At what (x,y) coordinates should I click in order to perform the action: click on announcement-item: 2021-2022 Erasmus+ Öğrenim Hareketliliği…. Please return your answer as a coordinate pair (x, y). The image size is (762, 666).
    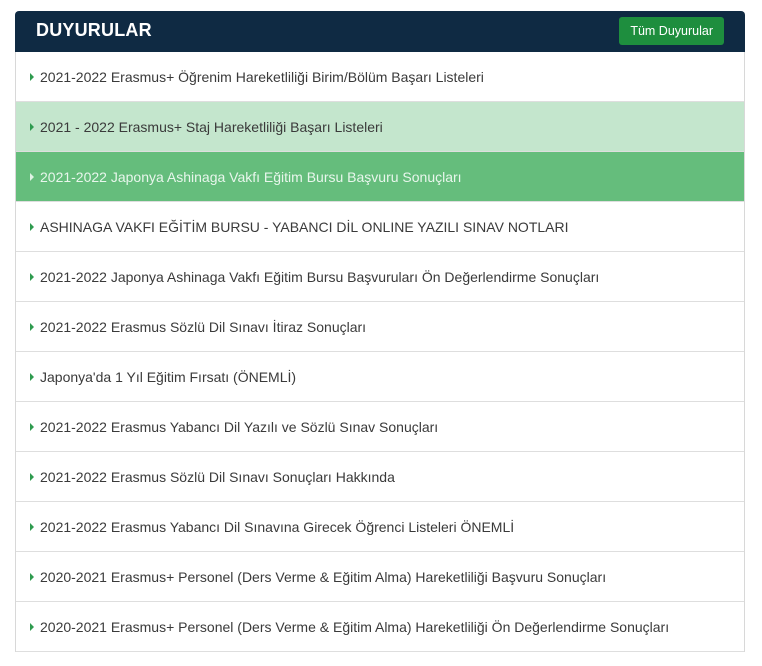
    Looking at the image, I should click on (380, 77).